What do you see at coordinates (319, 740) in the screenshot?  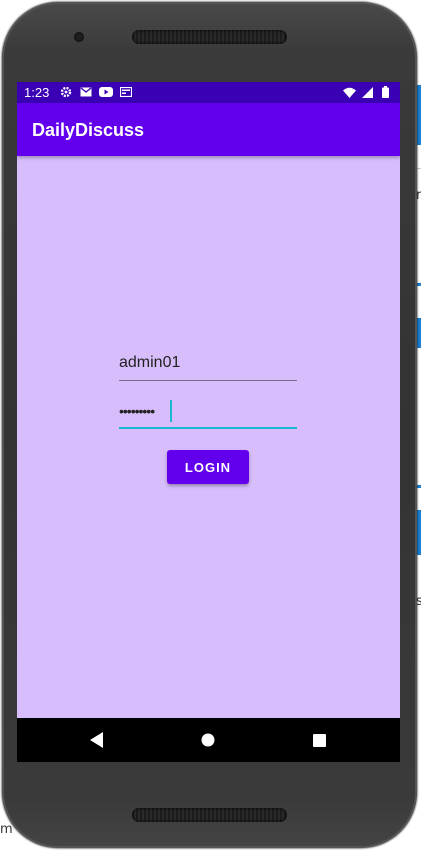 I see `recents-icon` at bounding box center [319, 740].